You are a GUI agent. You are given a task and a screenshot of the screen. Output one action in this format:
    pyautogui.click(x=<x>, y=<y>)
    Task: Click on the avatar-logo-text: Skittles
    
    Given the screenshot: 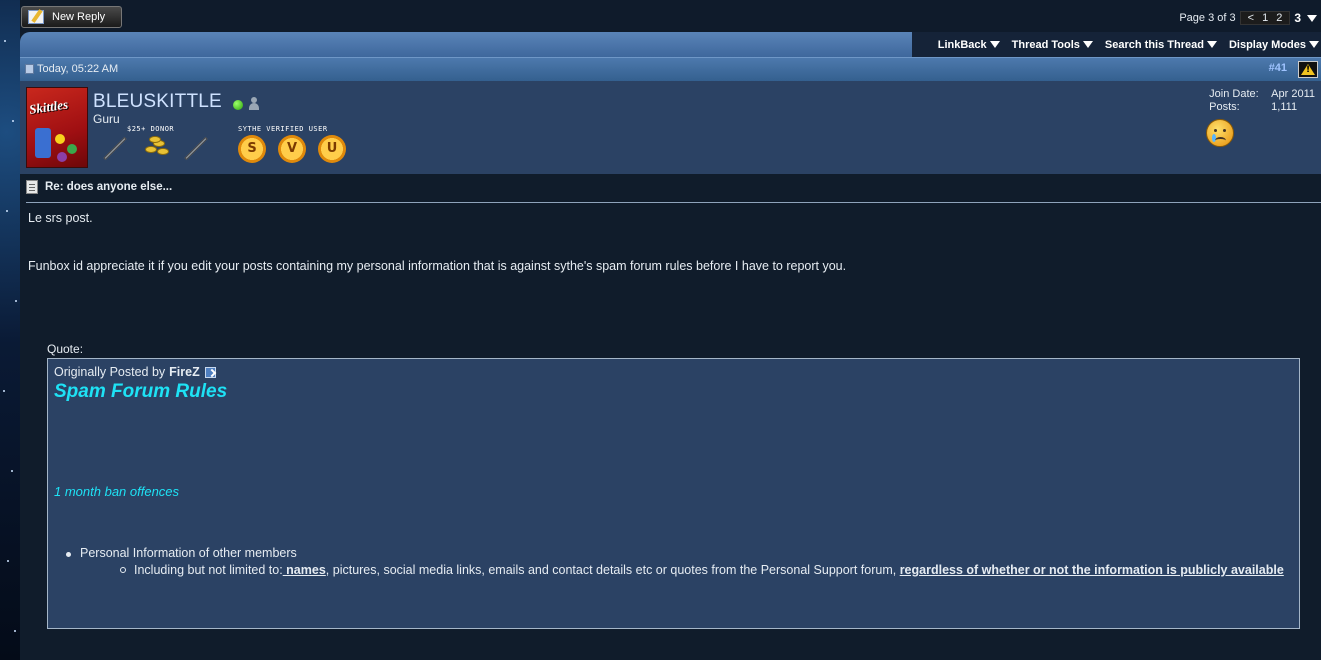 What is the action you would take?
    pyautogui.click(x=48, y=106)
    